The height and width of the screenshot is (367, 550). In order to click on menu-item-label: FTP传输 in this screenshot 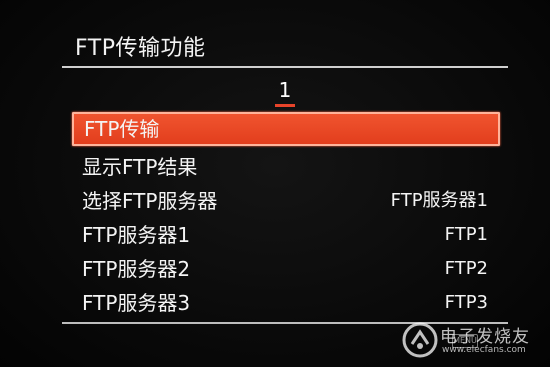, I will do `click(122, 129)`.